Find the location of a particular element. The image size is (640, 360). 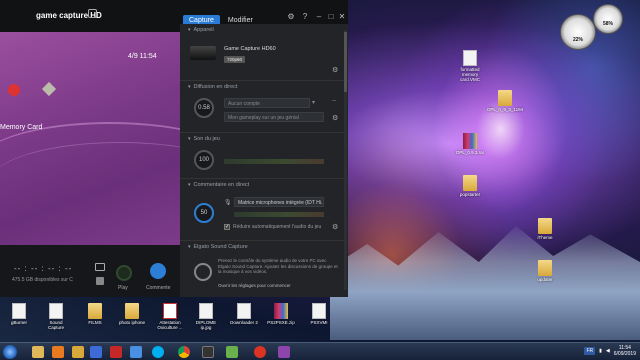

open-settings-link: Ouvrir les réglages pour commencer is located at coordinates (254, 285).